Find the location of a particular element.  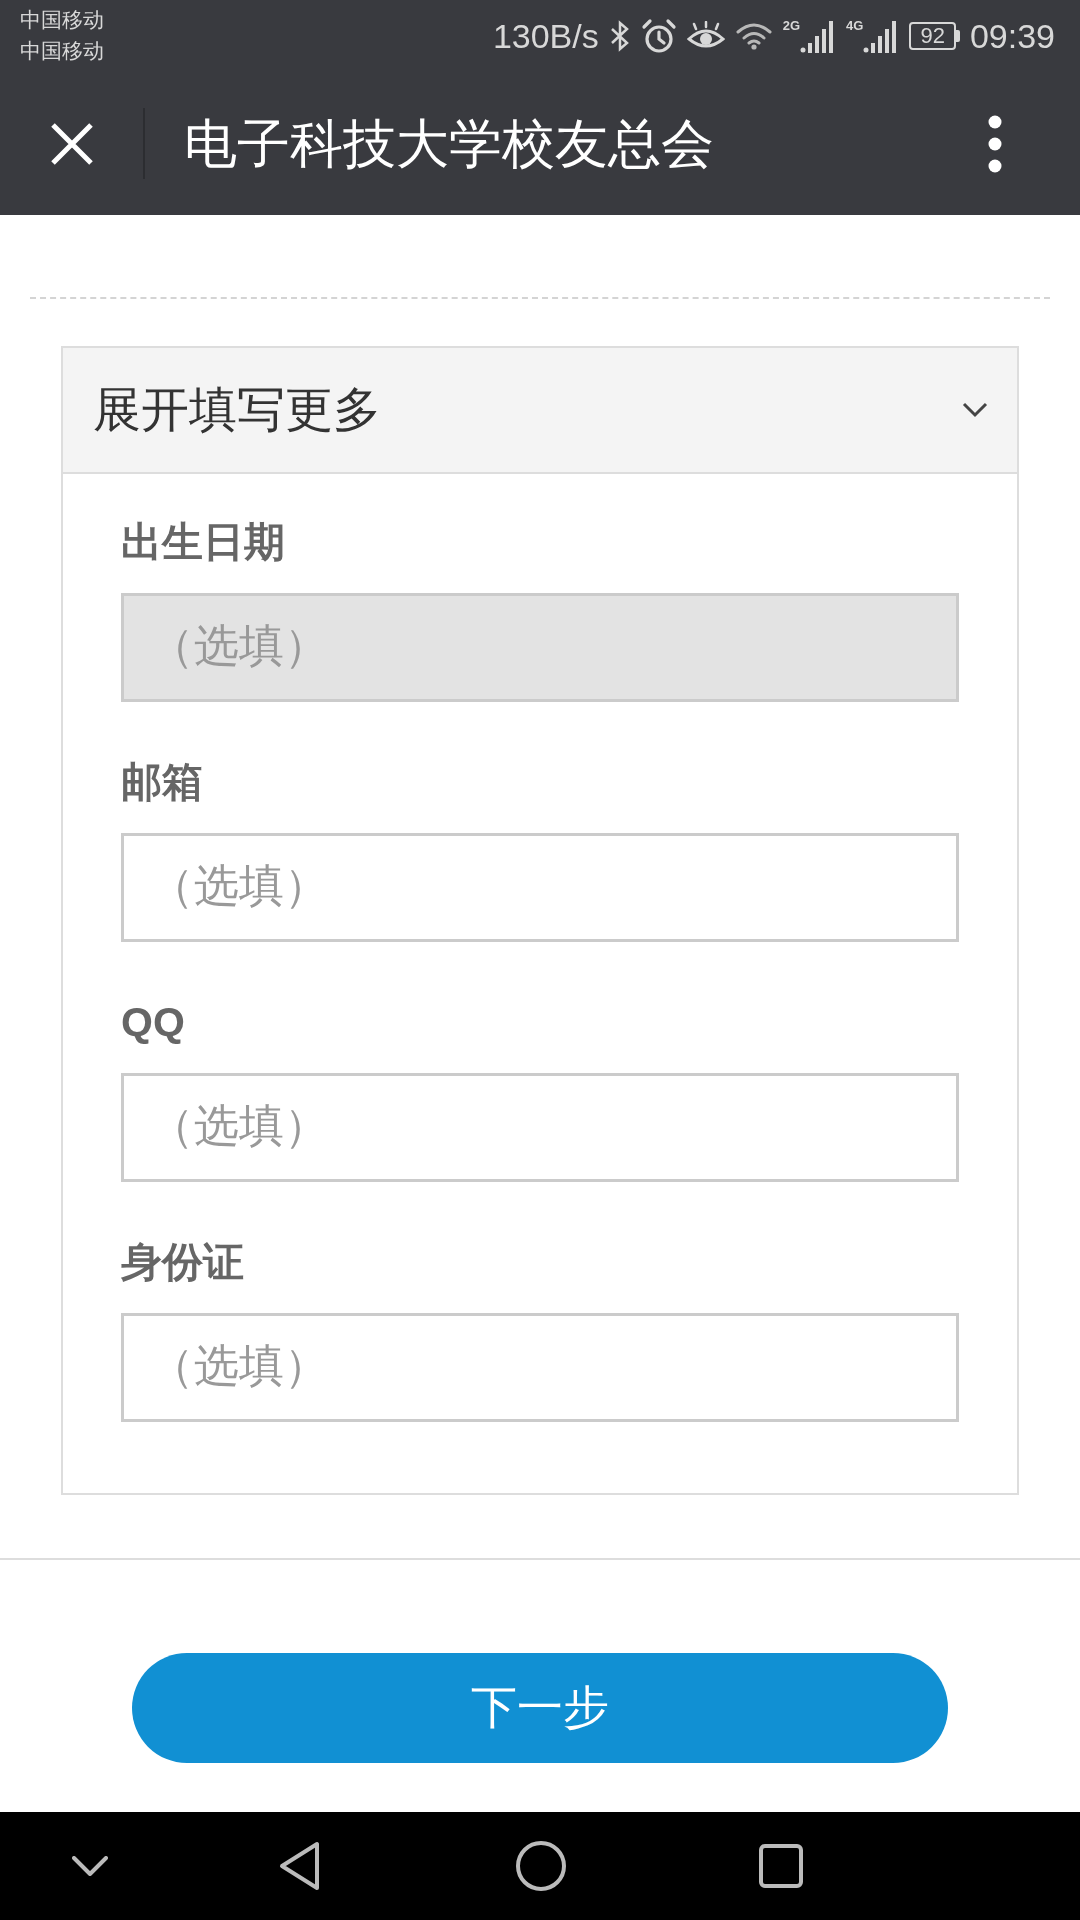

home-icon is located at coordinates (541, 1866).